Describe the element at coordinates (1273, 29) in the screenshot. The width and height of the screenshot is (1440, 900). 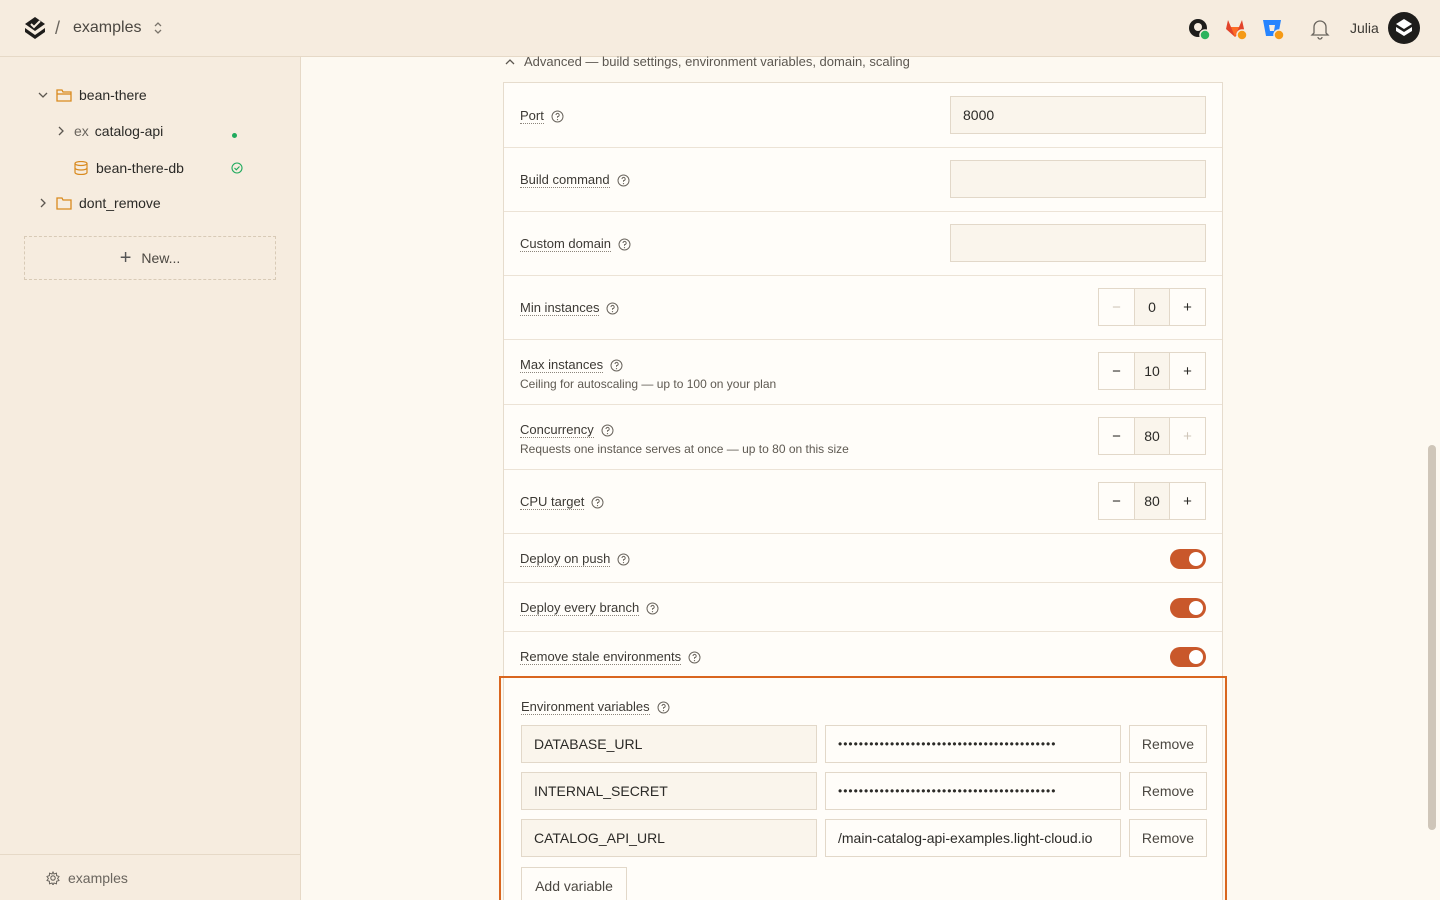
I see `bitbucket-icon` at that location.